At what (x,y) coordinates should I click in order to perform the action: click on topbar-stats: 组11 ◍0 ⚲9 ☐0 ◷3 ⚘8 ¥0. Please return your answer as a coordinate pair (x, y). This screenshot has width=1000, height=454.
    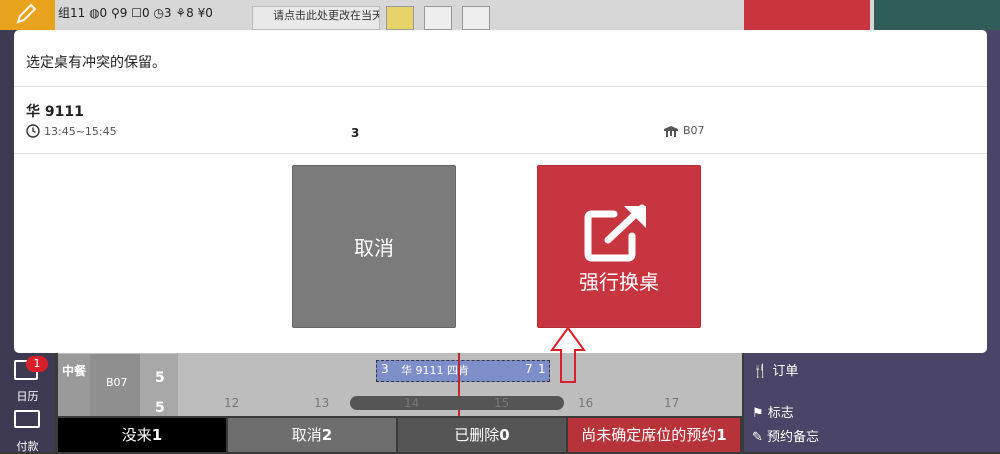
    Looking at the image, I should click on (135, 13).